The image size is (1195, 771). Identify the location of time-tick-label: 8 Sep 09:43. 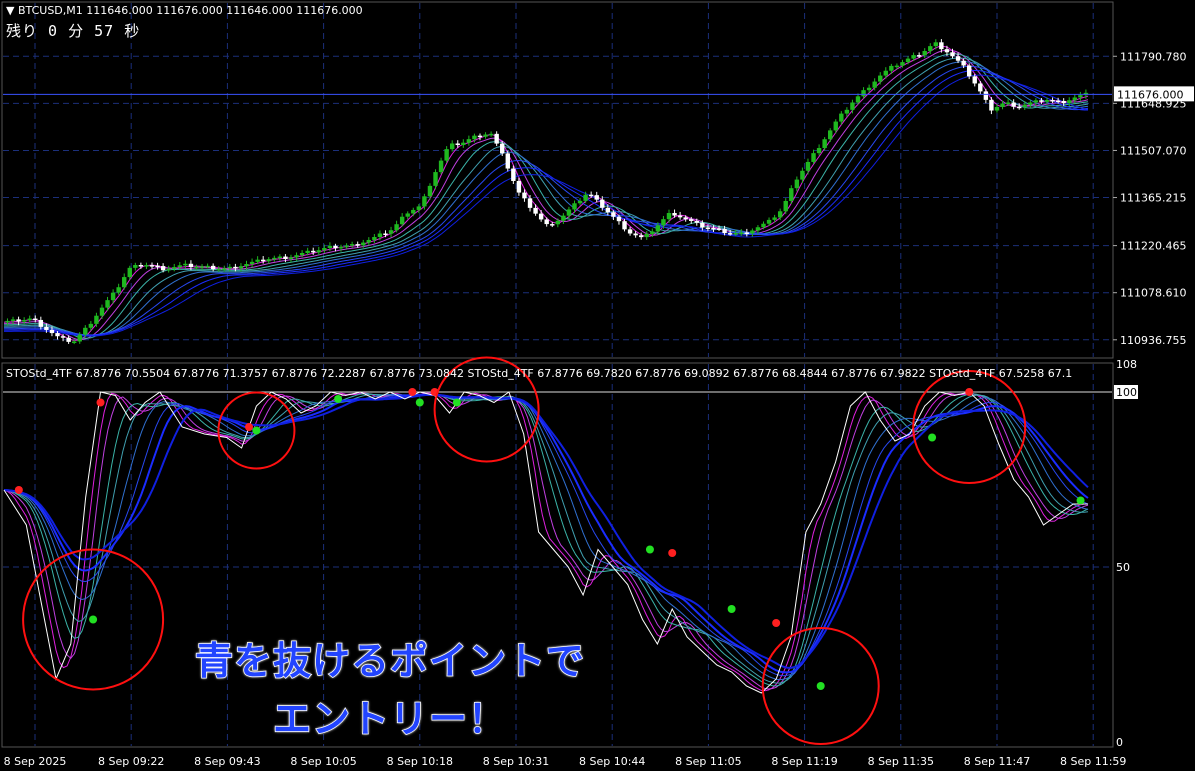
(227, 761).